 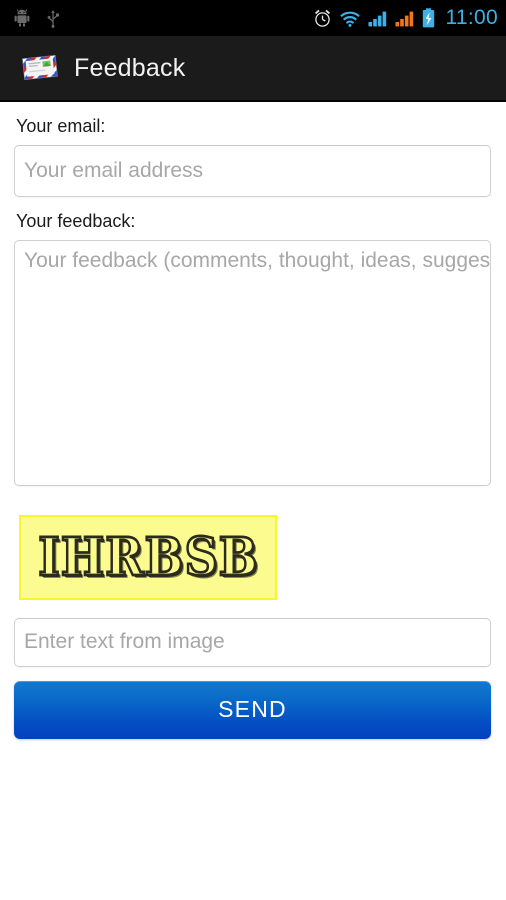 What do you see at coordinates (124, 642) in the screenshot?
I see `captcha-placeholder: Enter text from image` at bounding box center [124, 642].